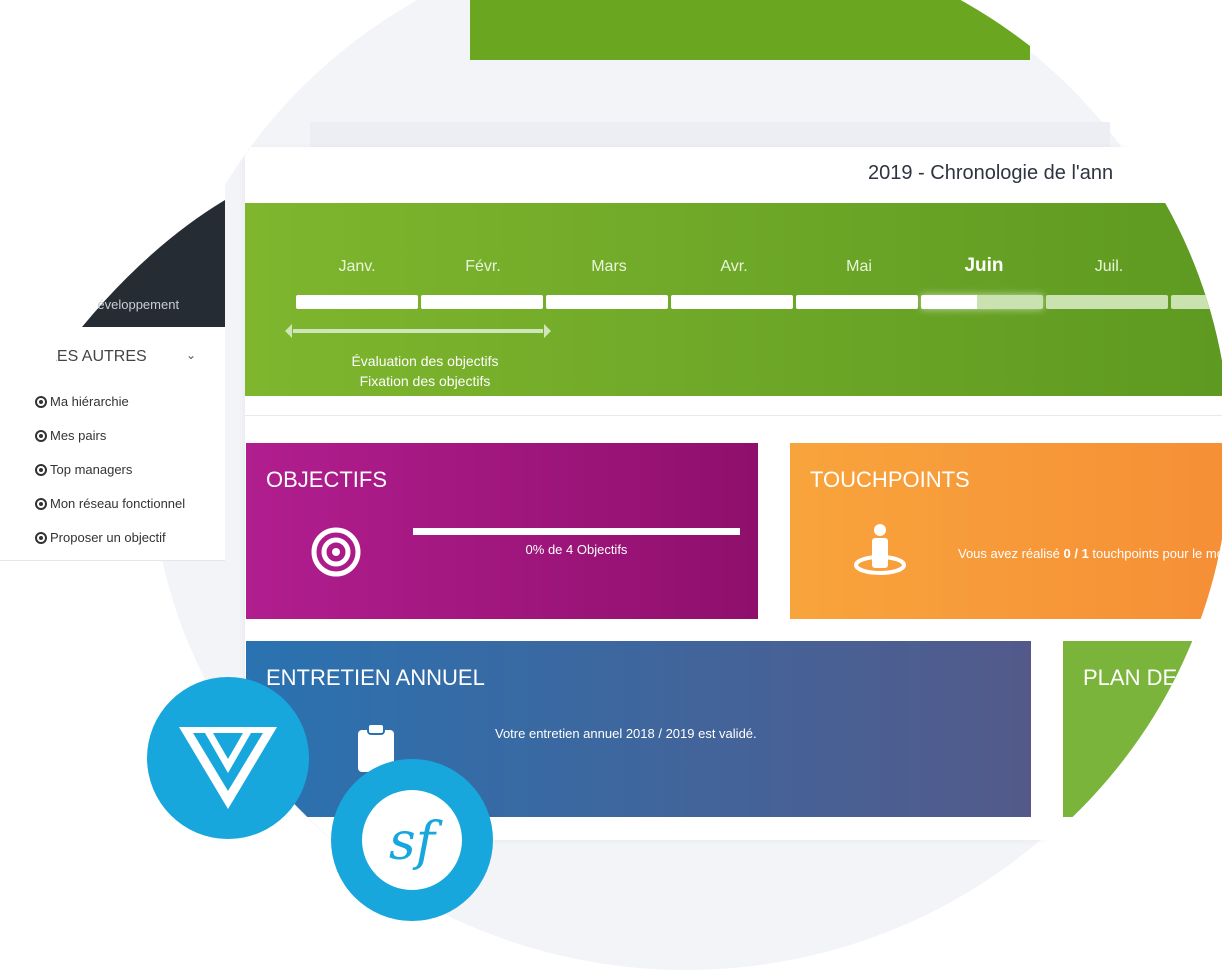 Image resolution: width=1222 pixels, height=970 pixels. What do you see at coordinates (890, 479) in the screenshot?
I see `card-title: TOUCHPOINTS` at bounding box center [890, 479].